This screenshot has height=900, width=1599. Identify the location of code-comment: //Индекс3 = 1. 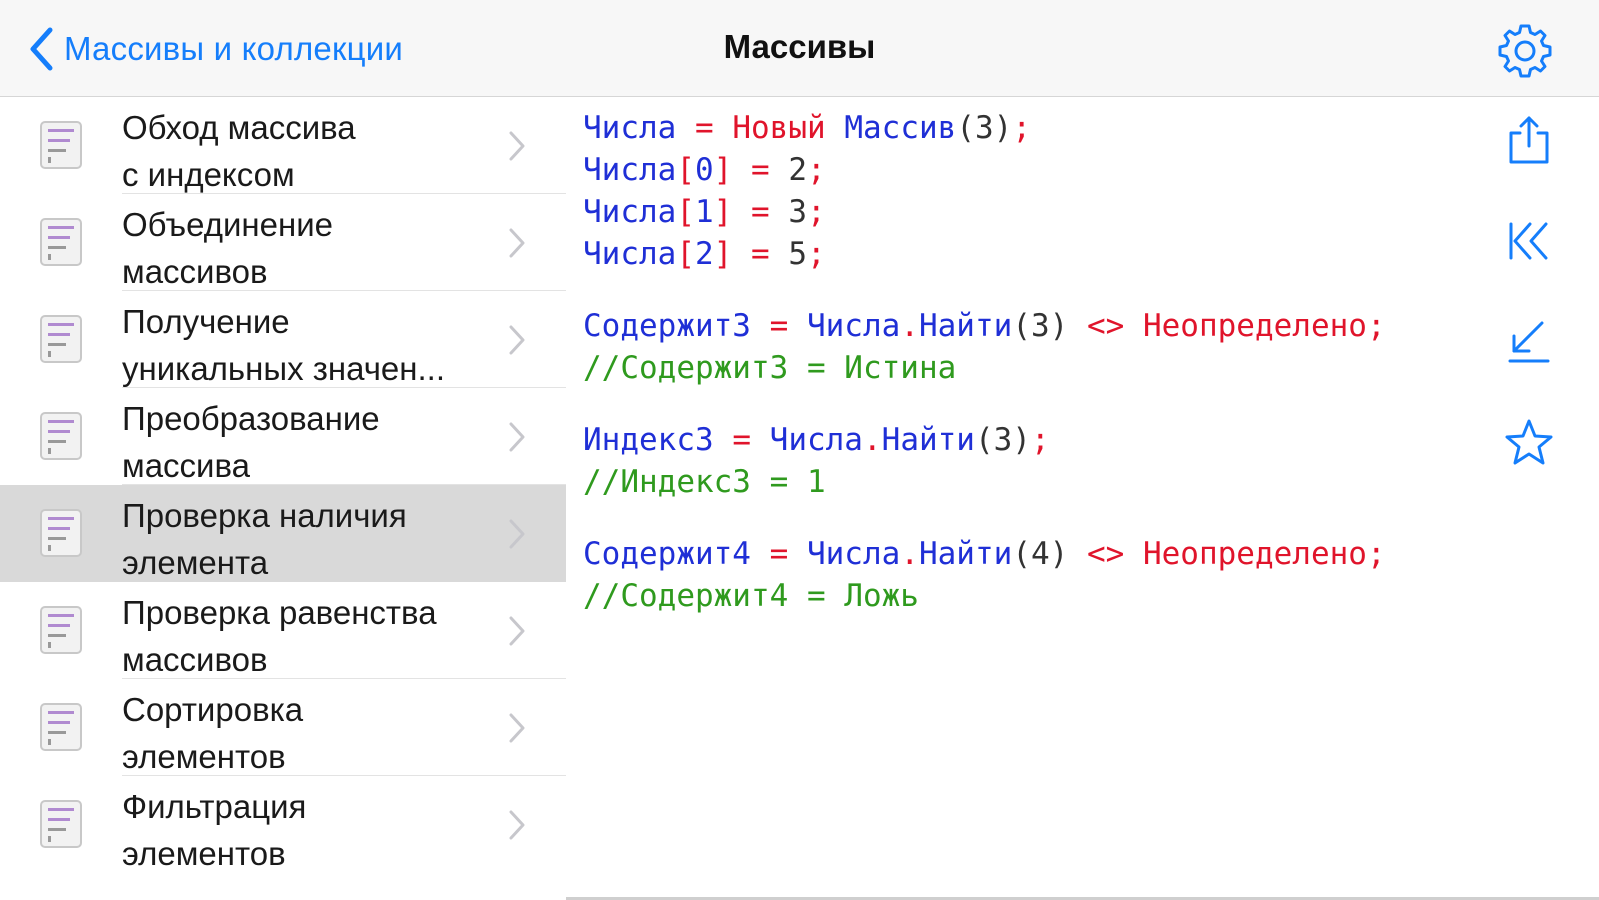
(704, 482).